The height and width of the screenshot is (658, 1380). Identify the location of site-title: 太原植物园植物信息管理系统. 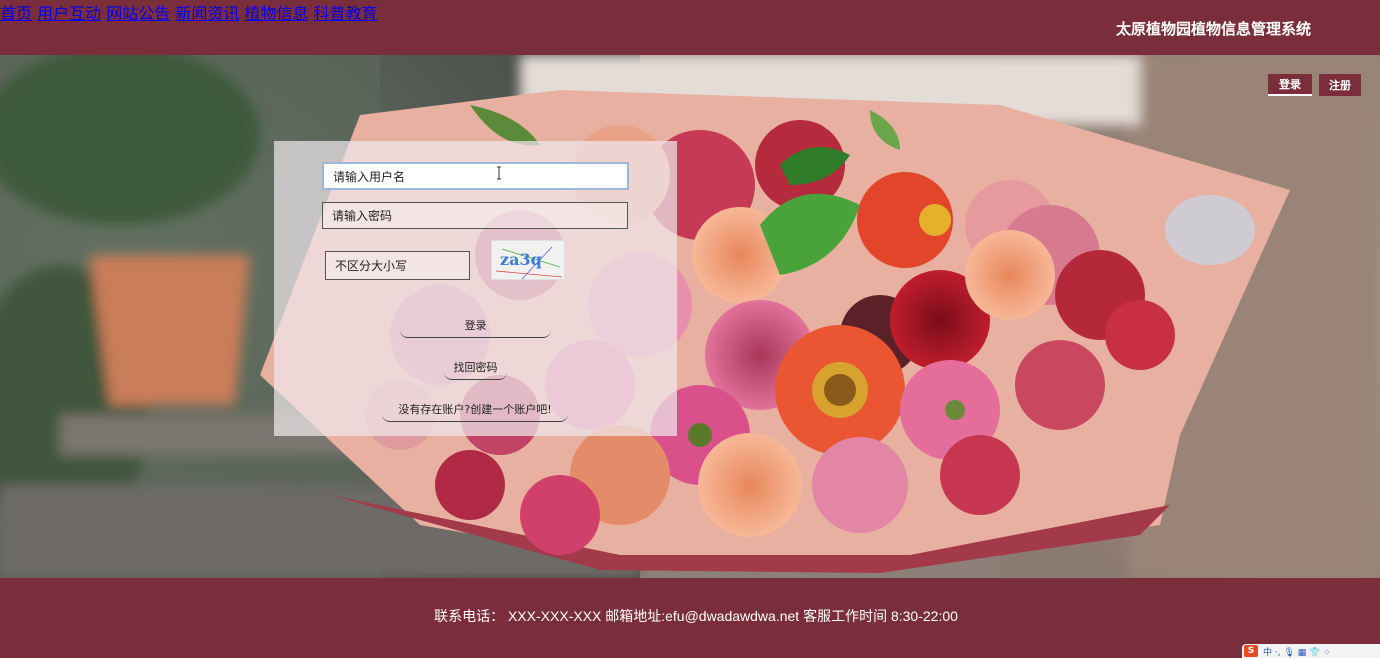
(1214, 29).